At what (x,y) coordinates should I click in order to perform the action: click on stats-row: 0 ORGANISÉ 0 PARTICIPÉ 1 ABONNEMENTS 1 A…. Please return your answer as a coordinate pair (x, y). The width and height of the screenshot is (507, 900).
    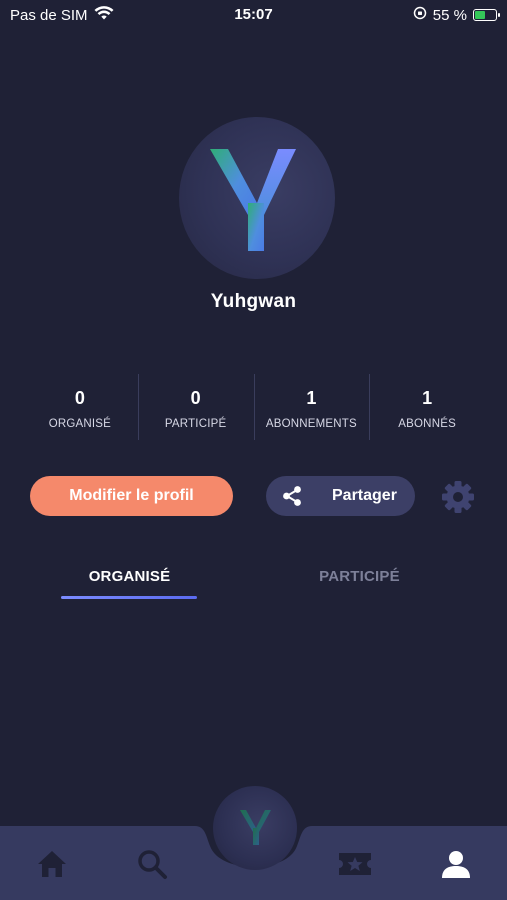
    Looking at the image, I should click on (253, 408).